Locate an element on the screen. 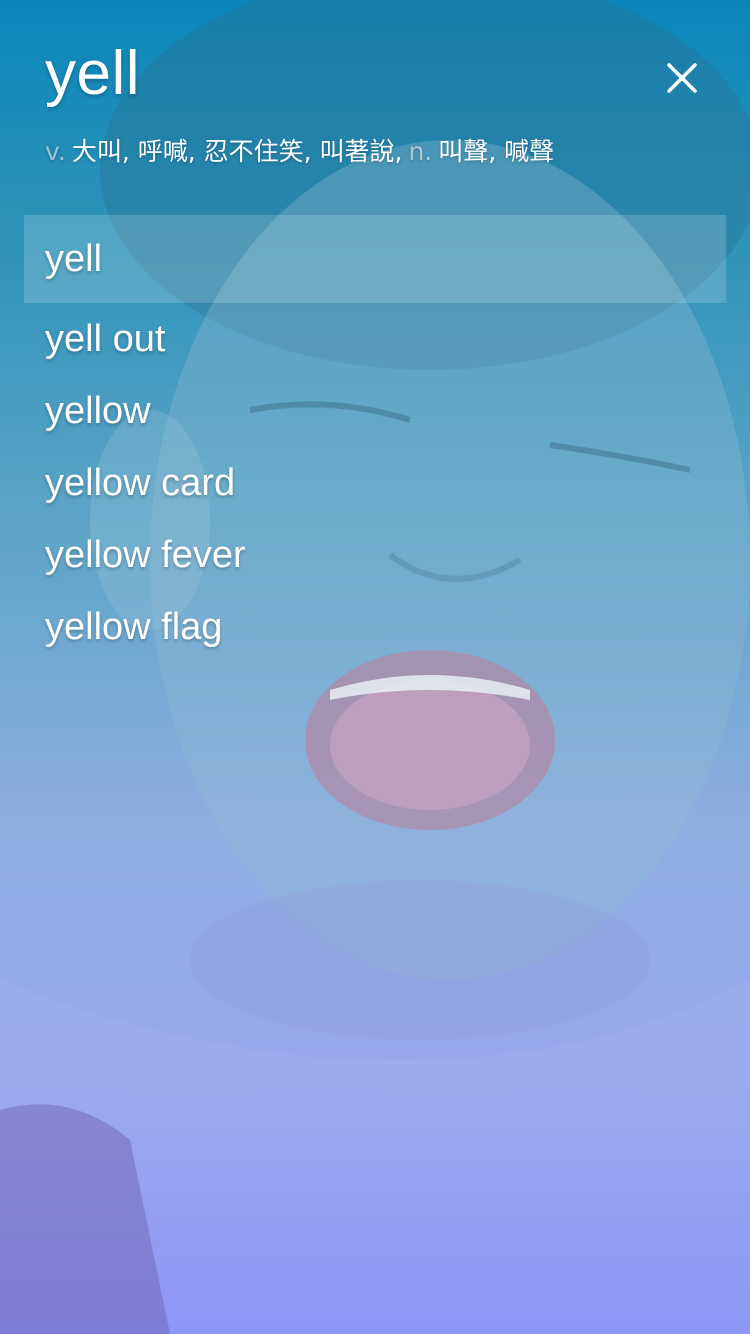  close-button is located at coordinates (682, 78).